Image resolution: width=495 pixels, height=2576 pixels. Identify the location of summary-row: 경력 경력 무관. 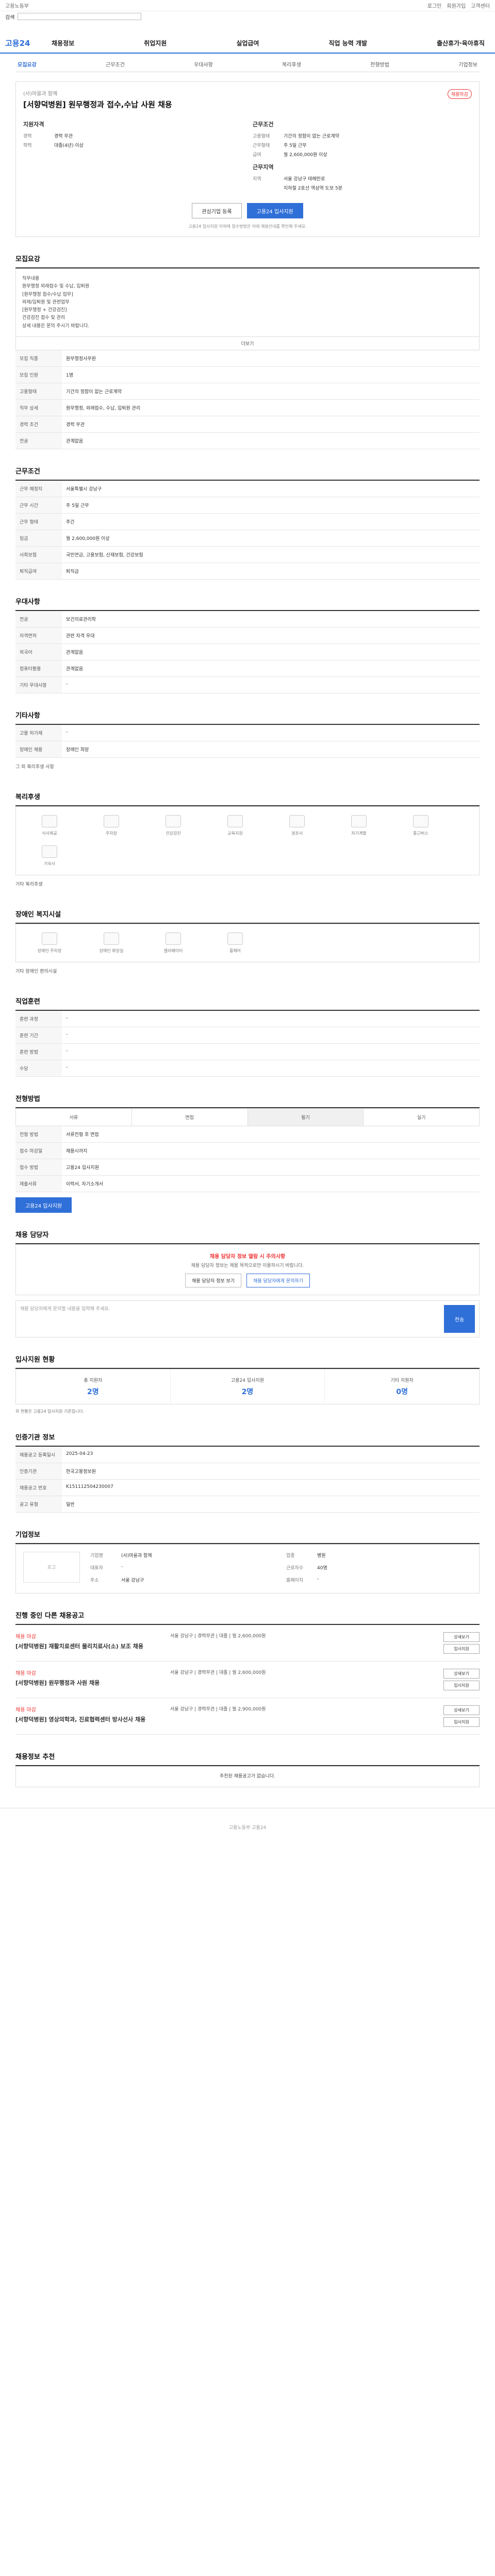
(132, 135).